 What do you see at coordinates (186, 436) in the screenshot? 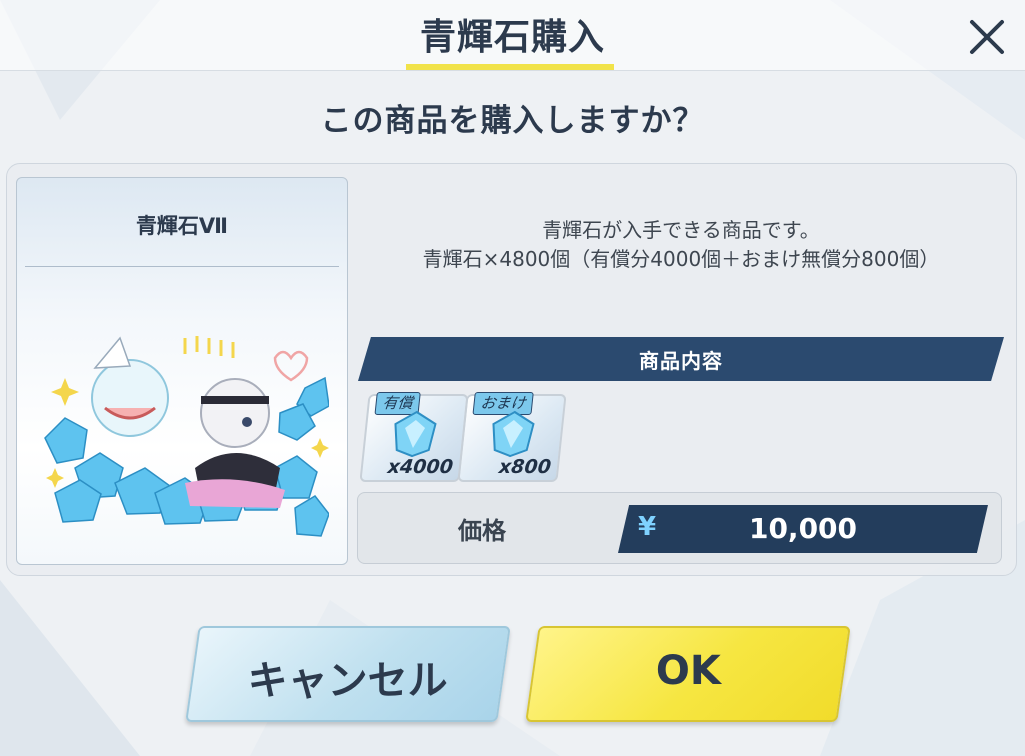
I see `product-illustration` at bounding box center [186, 436].